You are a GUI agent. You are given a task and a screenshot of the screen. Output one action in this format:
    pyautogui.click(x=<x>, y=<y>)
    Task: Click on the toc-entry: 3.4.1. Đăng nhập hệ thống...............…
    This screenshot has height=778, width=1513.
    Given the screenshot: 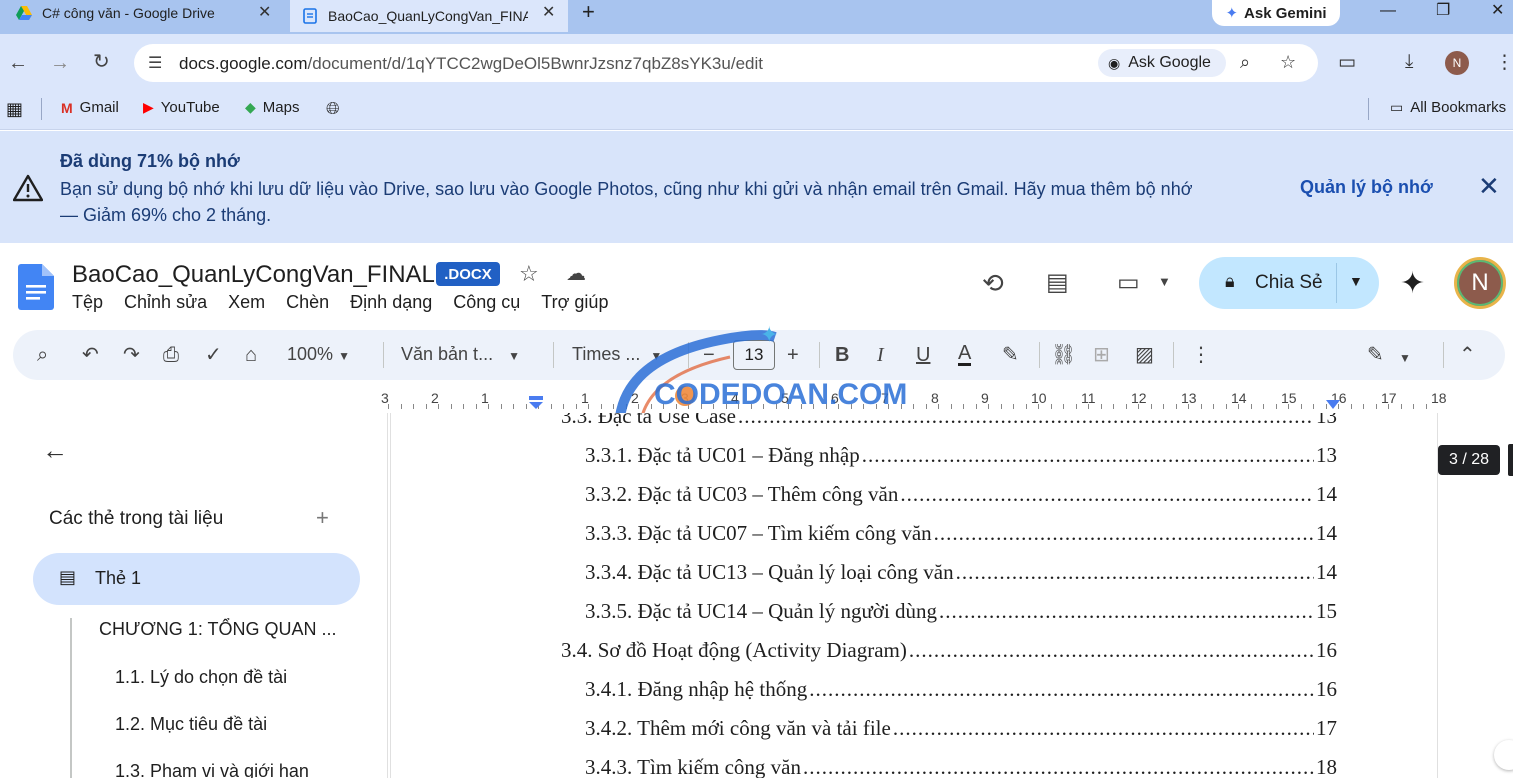 What is the action you would take?
    pyautogui.click(x=961, y=692)
    